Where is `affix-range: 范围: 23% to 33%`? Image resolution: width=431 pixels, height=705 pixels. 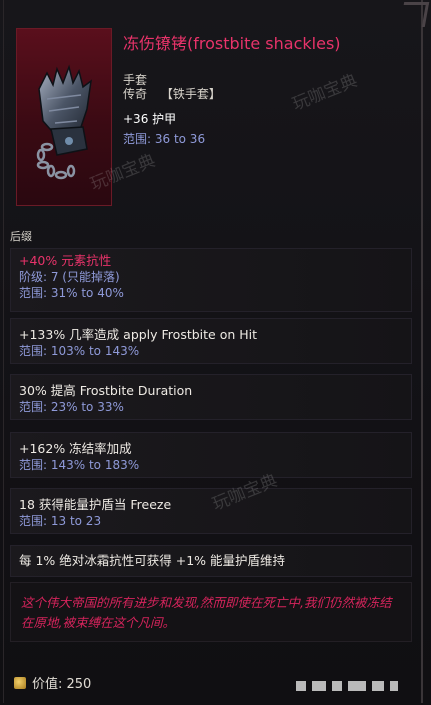 affix-range: 范围: 23% to 33% is located at coordinates (71, 407).